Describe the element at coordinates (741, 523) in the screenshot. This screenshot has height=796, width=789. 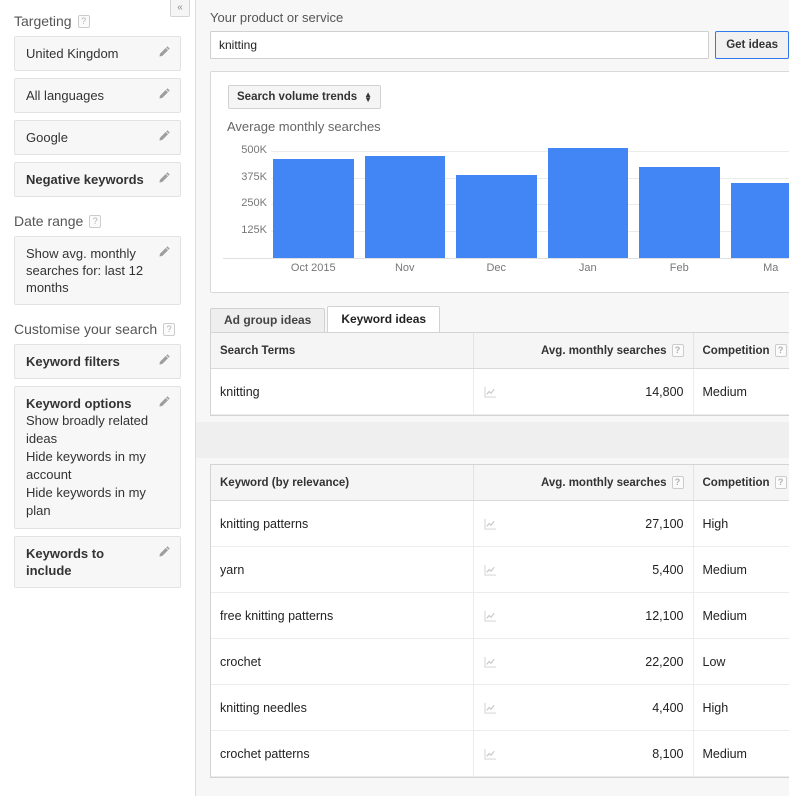
I see `competition-cell: High` at that location.